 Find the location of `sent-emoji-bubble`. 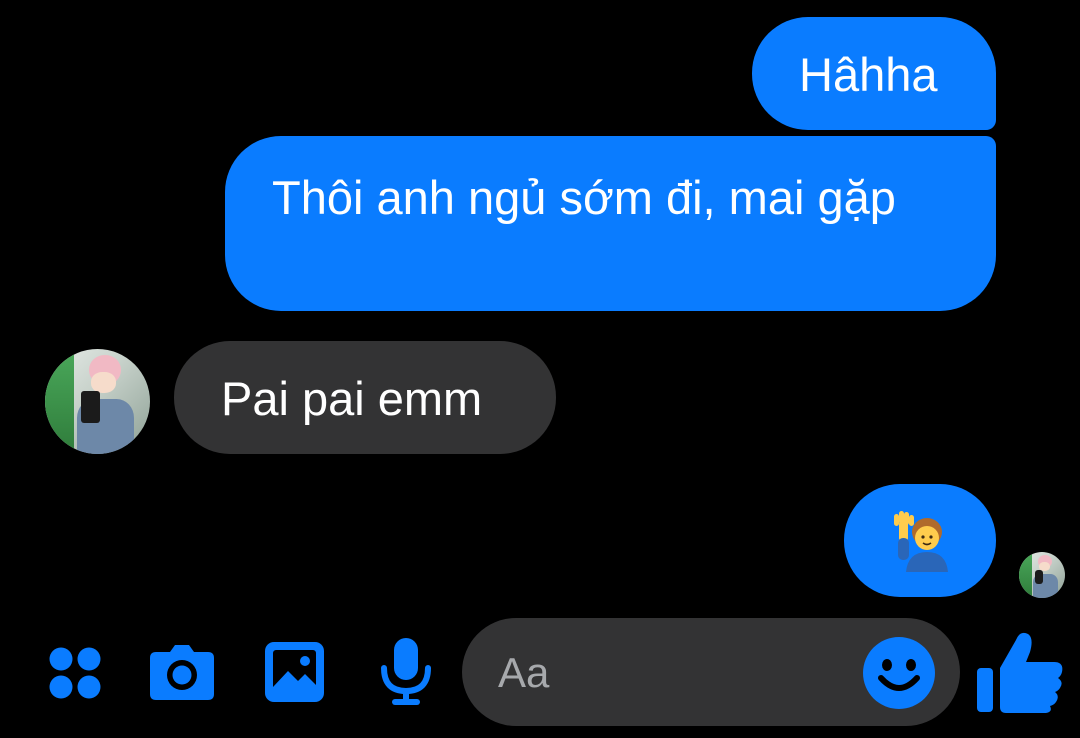

sent-emoji-bubble is located at coordinates (920, 540).